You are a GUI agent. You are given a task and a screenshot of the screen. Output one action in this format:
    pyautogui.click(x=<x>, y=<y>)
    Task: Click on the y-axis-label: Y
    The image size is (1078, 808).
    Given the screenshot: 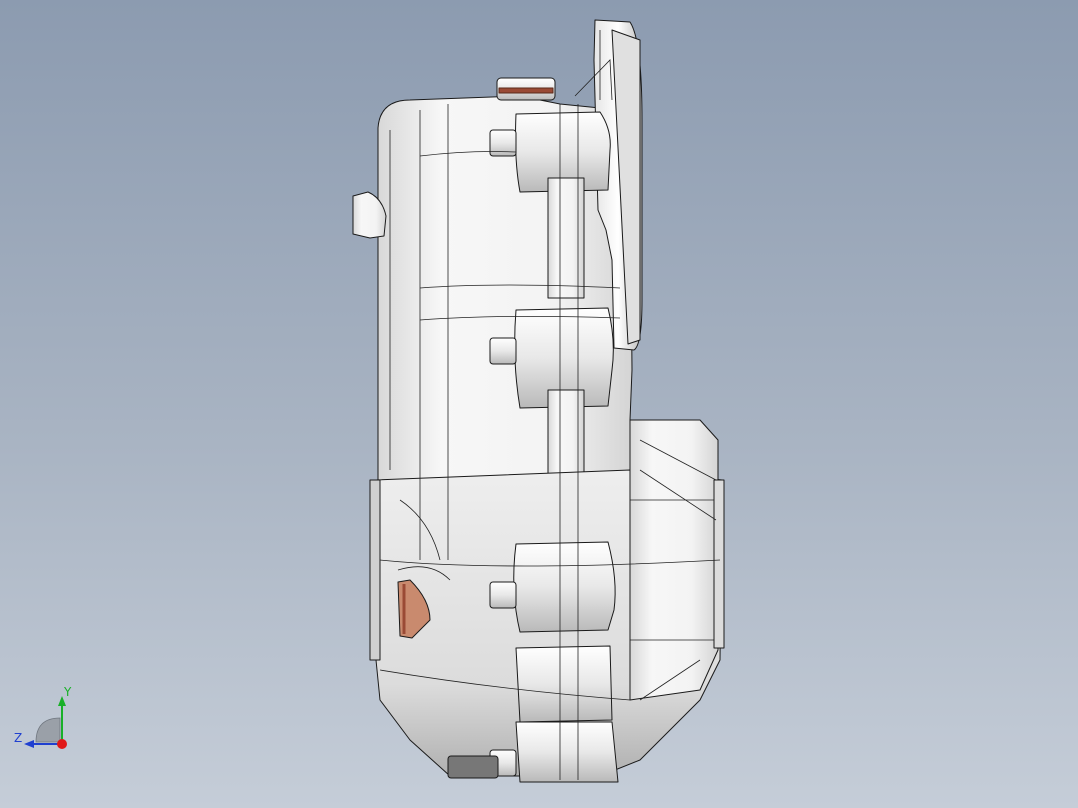 What is the action you would take?
    pyautogui.click(x=67, y=692)
    